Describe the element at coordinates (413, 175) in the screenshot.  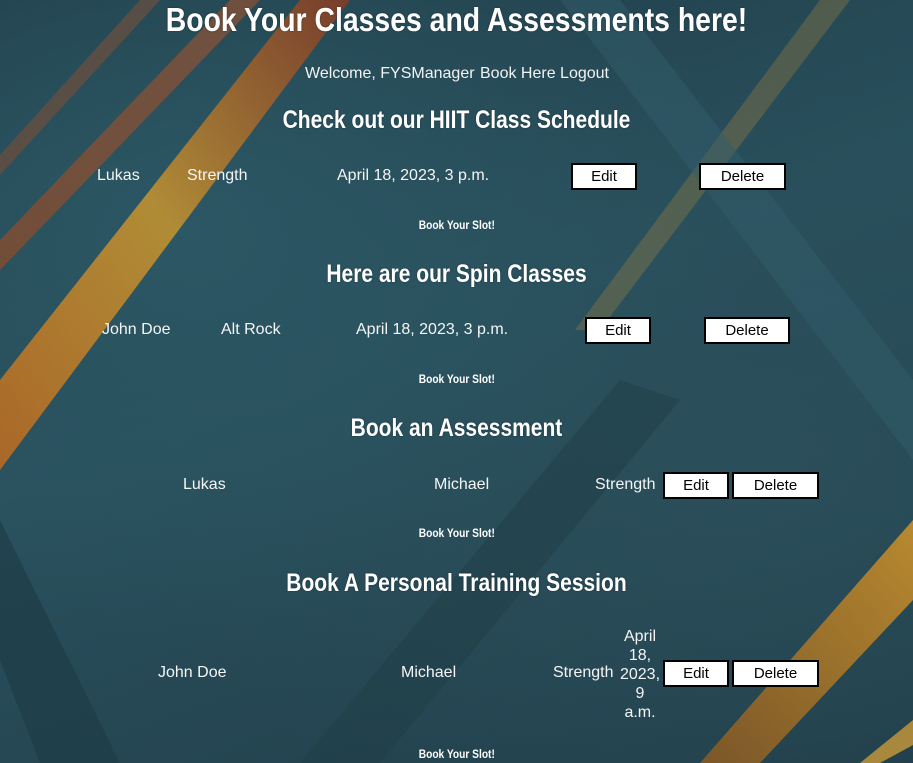
I see `hiit-datetime: April 18, 2023, 3 p.m.` at that location.